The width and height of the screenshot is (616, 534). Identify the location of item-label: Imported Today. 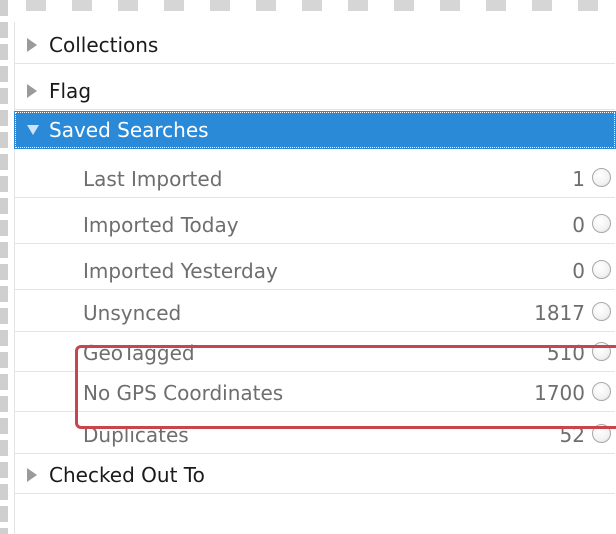
(161, 224).